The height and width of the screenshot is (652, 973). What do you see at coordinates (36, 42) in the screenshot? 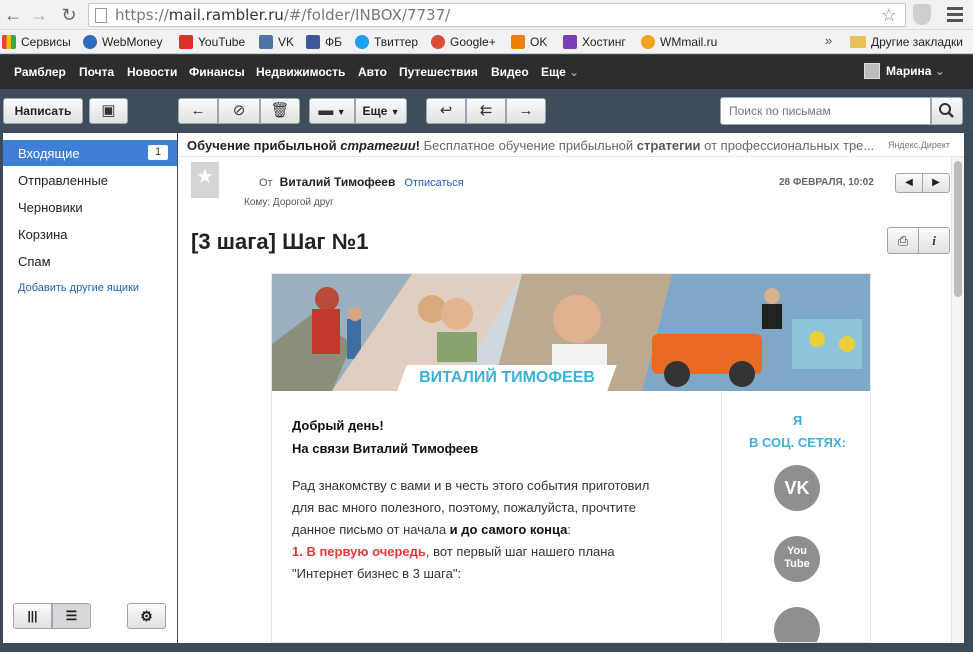
I see `bookmark-services: Сервисы` at bounding box center [36, 42].